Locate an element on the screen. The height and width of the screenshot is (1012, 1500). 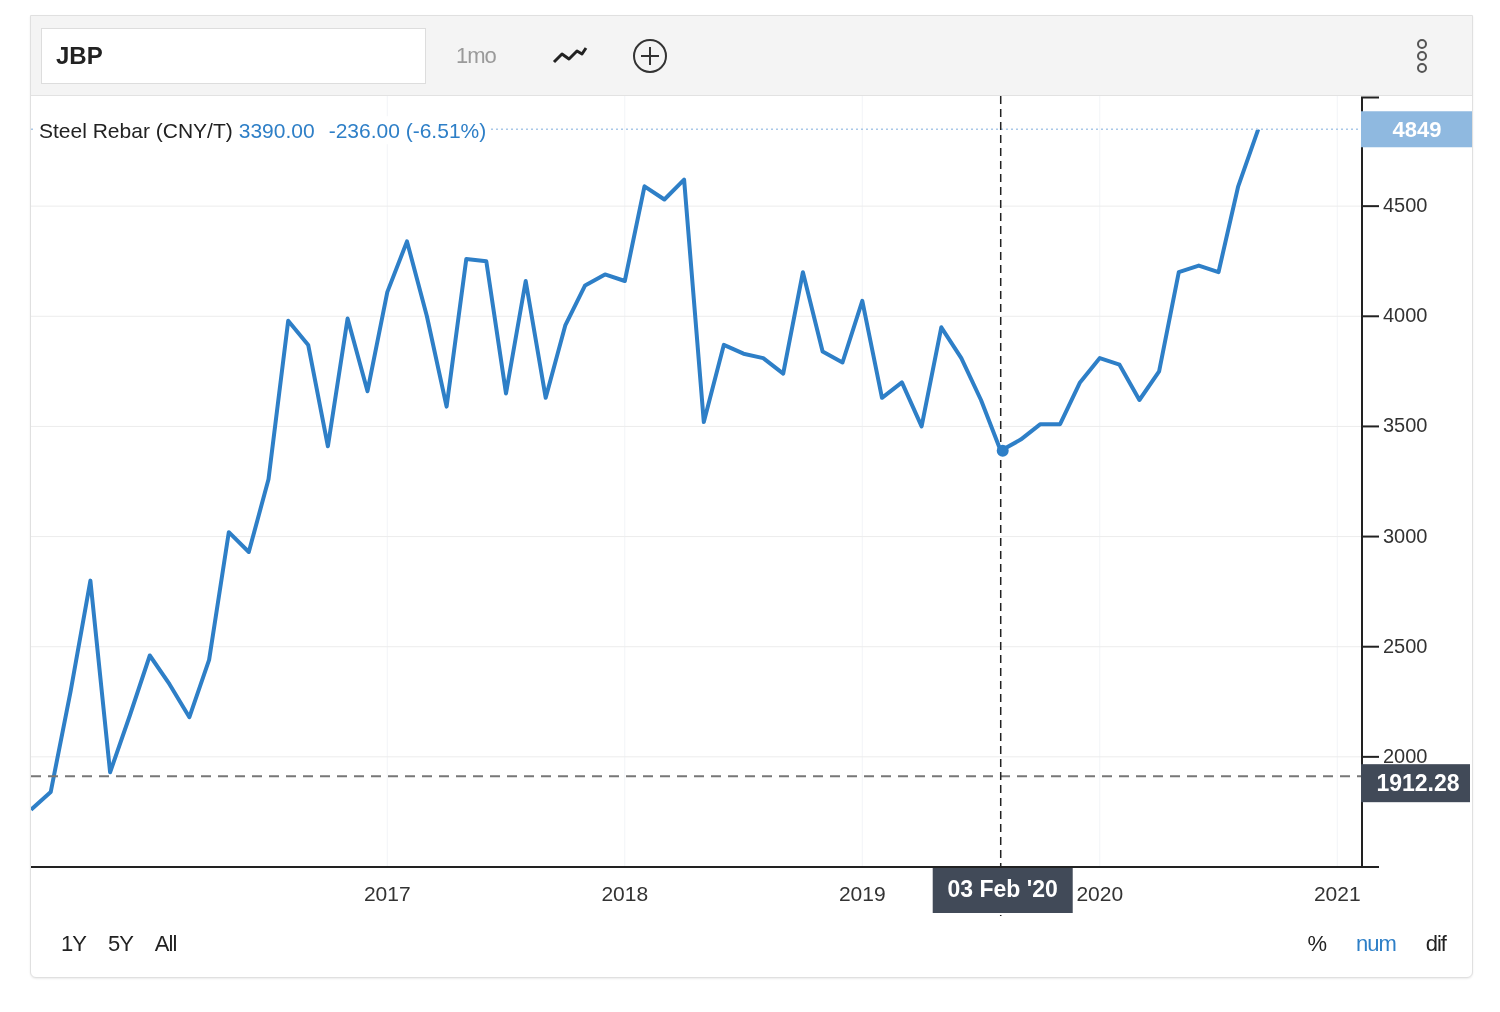
ref-line-label: 03 Feb '20 is located at coordinates (1002, 889).